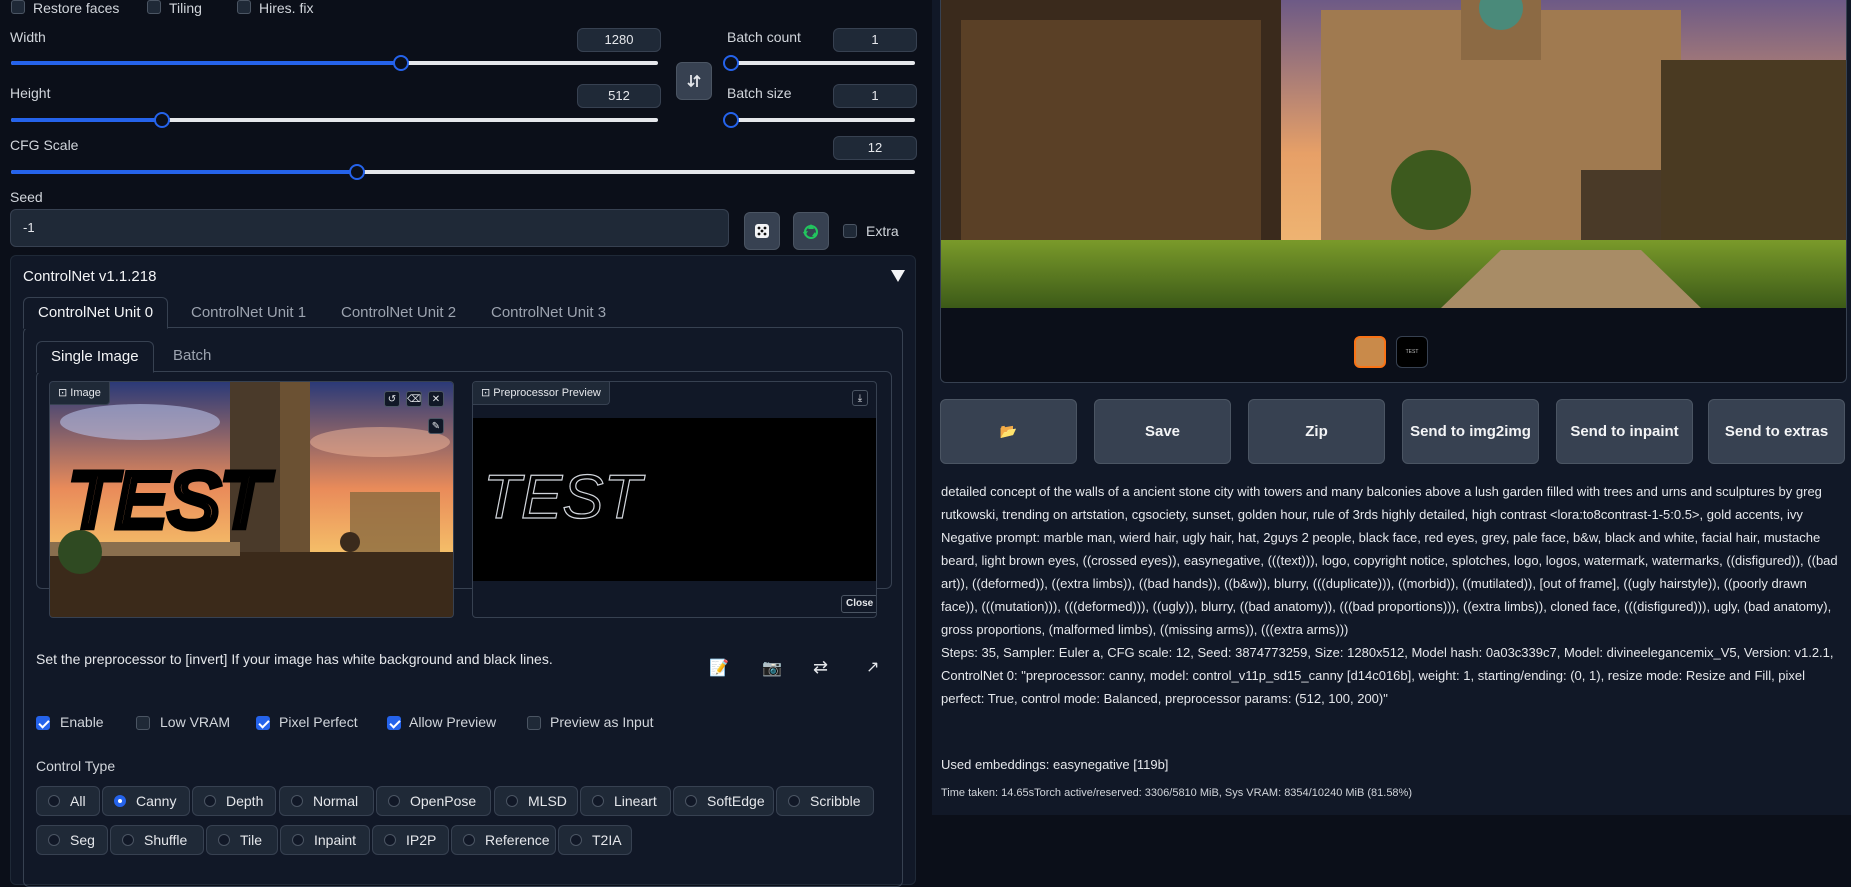  Describe the element at coordinates (245, 801) in the screenshot. I see `control-type-depth-label: Depth` at that location.